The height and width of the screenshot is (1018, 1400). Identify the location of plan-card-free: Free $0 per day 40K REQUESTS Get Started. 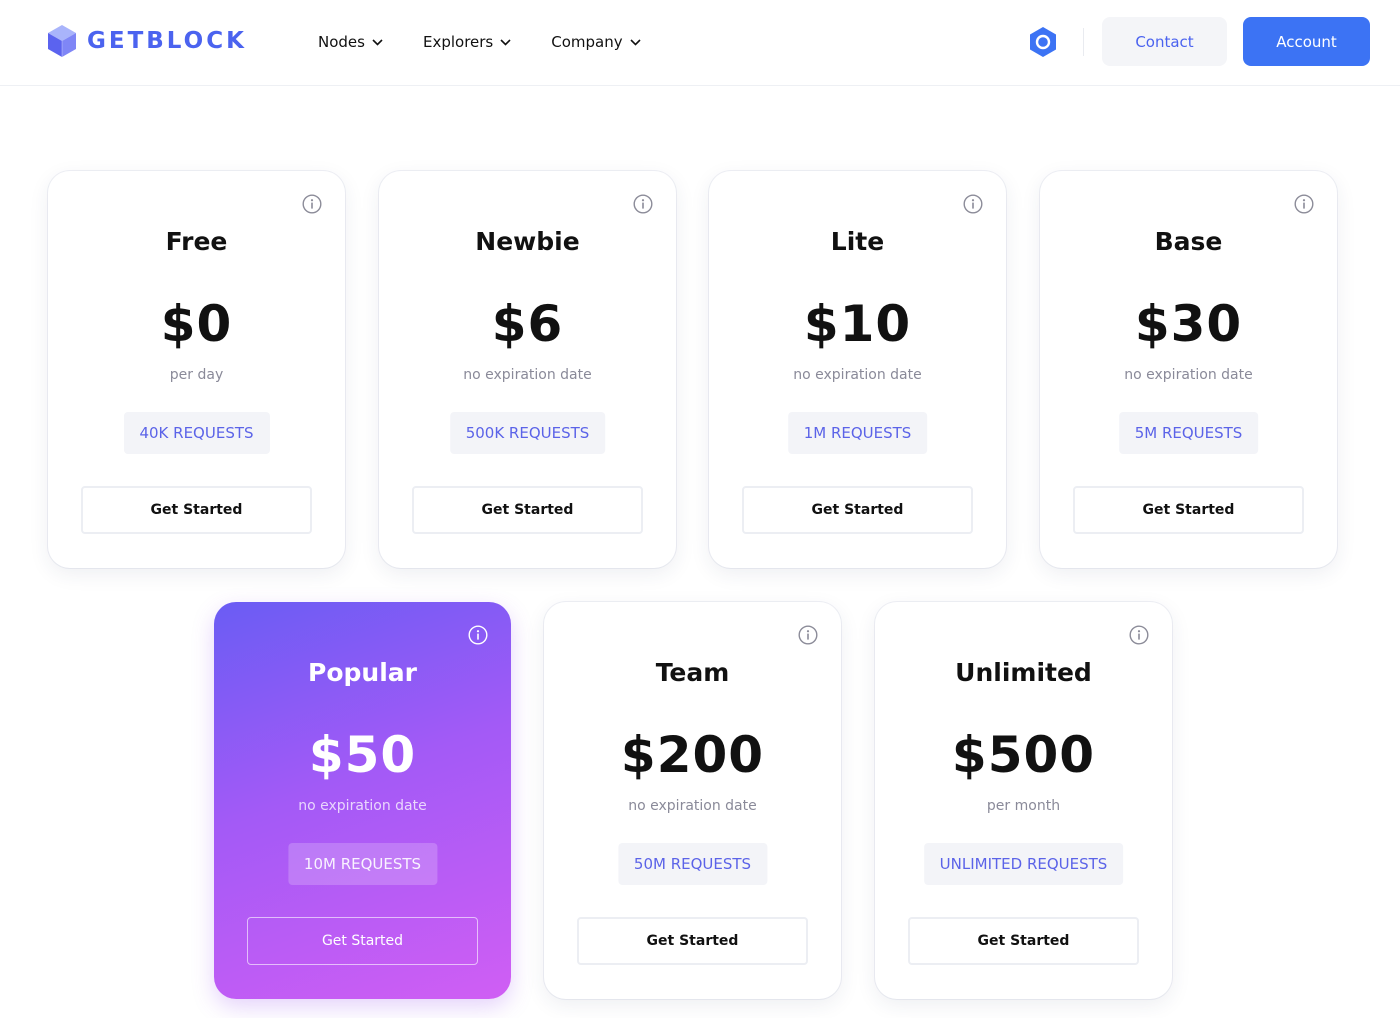
(196, 369).